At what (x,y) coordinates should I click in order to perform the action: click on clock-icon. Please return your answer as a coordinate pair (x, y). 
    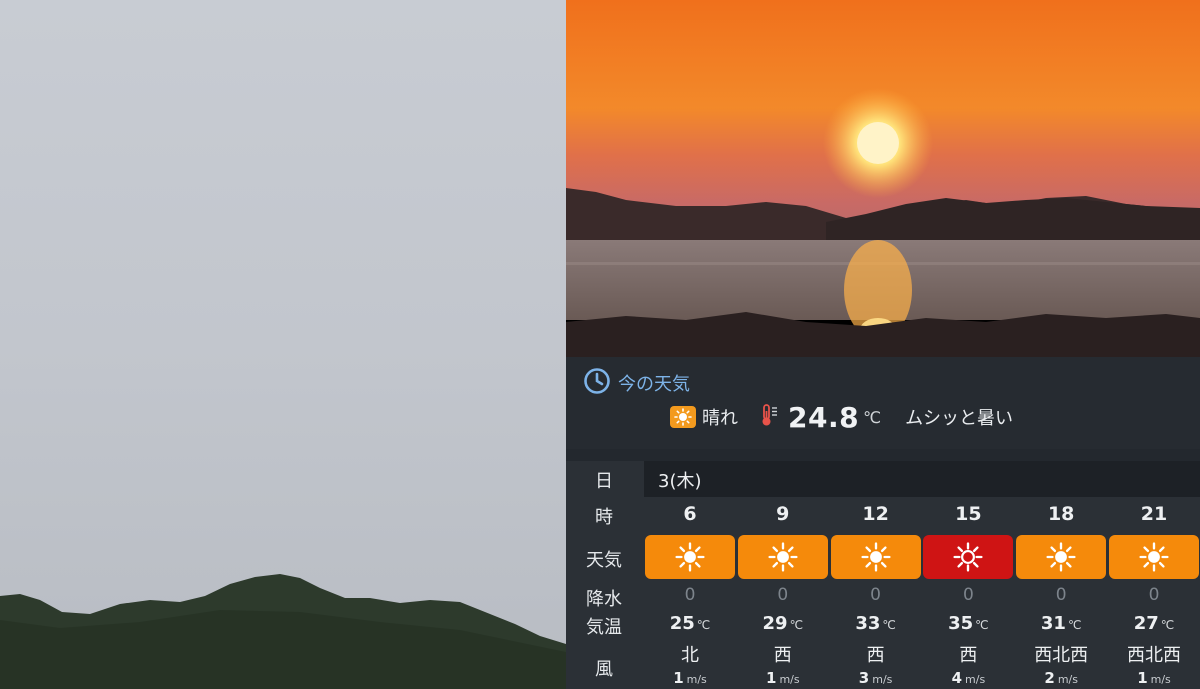
    Looking at the image, I should click on (597, 383).